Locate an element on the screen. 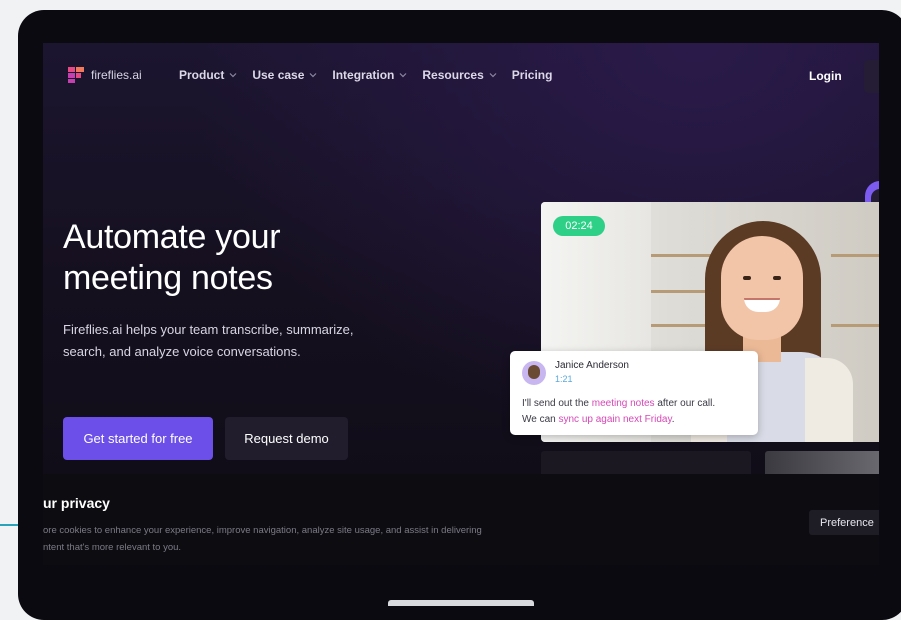 Image resolution: width=901 pixels, height=620 pixels. transcript-text: I'll send out the is located at coordinates (557, 403).